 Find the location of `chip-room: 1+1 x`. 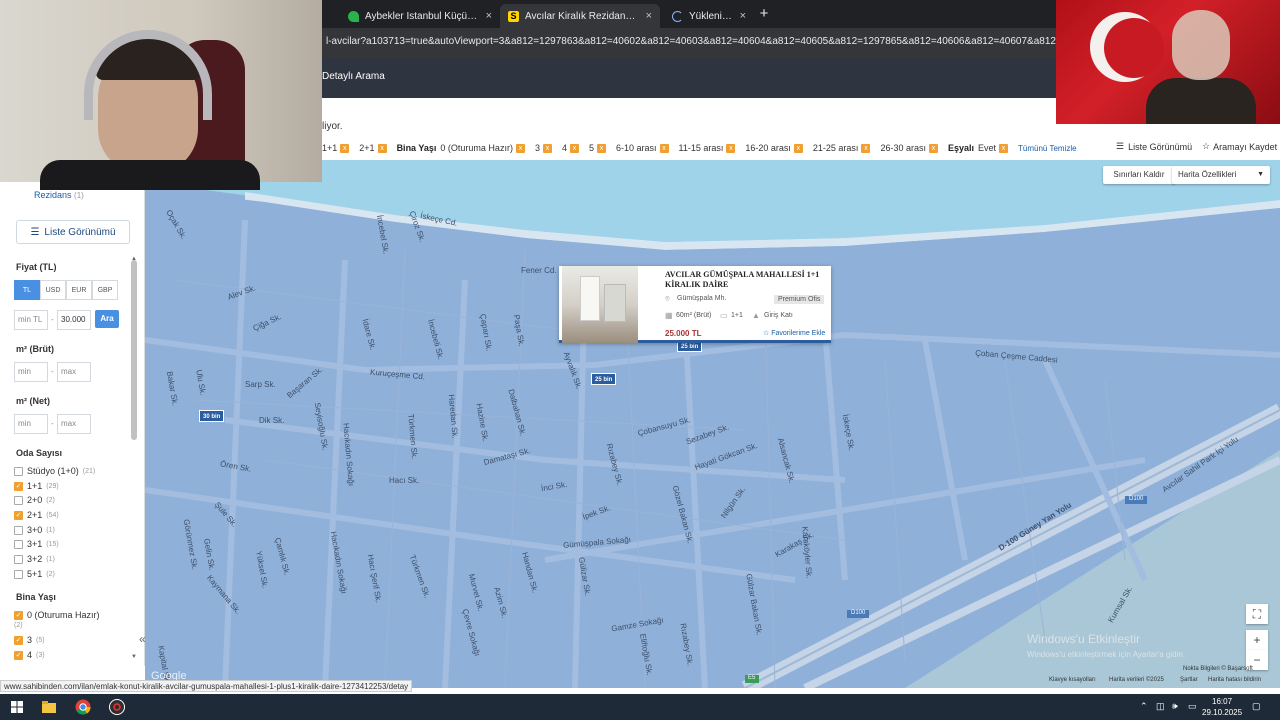

chip-room: 1+1 x is located at coordinates (336, 148).